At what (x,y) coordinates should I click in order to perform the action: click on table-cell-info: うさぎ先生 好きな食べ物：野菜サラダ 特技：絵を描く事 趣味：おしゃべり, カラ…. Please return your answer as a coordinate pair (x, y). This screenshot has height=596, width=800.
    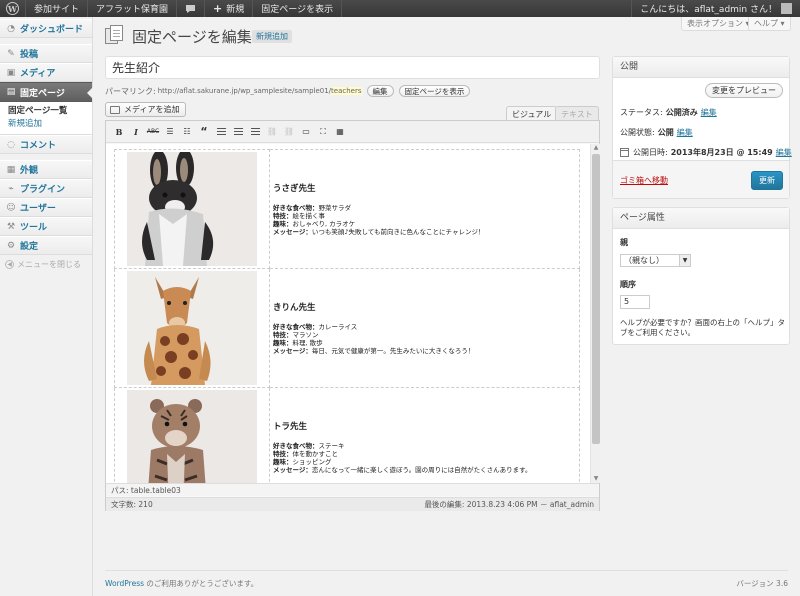
    Looking at the image, I should click on (424, 209).